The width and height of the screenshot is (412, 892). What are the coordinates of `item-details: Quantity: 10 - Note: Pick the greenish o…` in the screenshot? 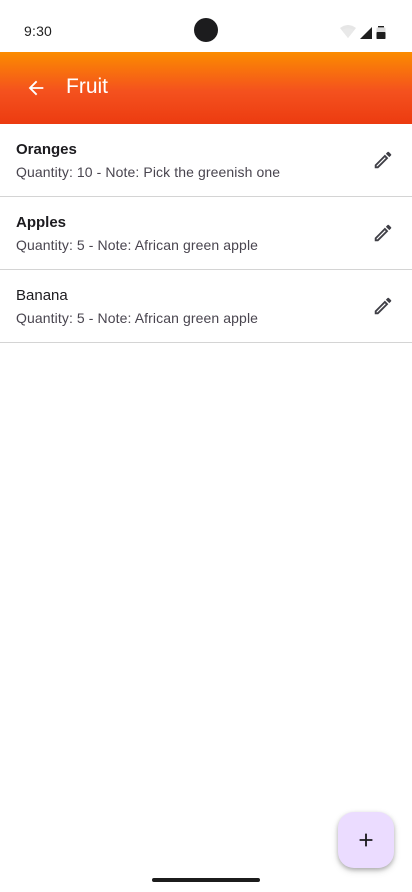 It's located at (148, 172).